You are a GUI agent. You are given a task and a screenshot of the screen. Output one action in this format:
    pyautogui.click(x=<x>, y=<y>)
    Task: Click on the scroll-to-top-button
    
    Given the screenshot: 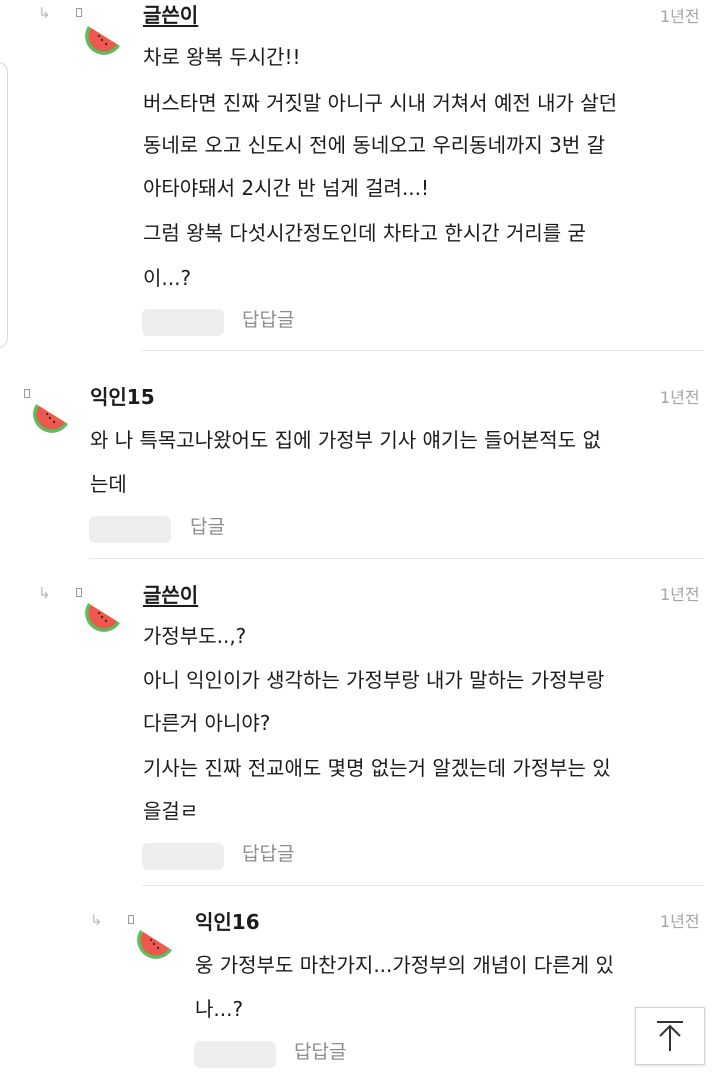 What is the action you would take?
    pyautogui.click(x=670, y=1036)
    